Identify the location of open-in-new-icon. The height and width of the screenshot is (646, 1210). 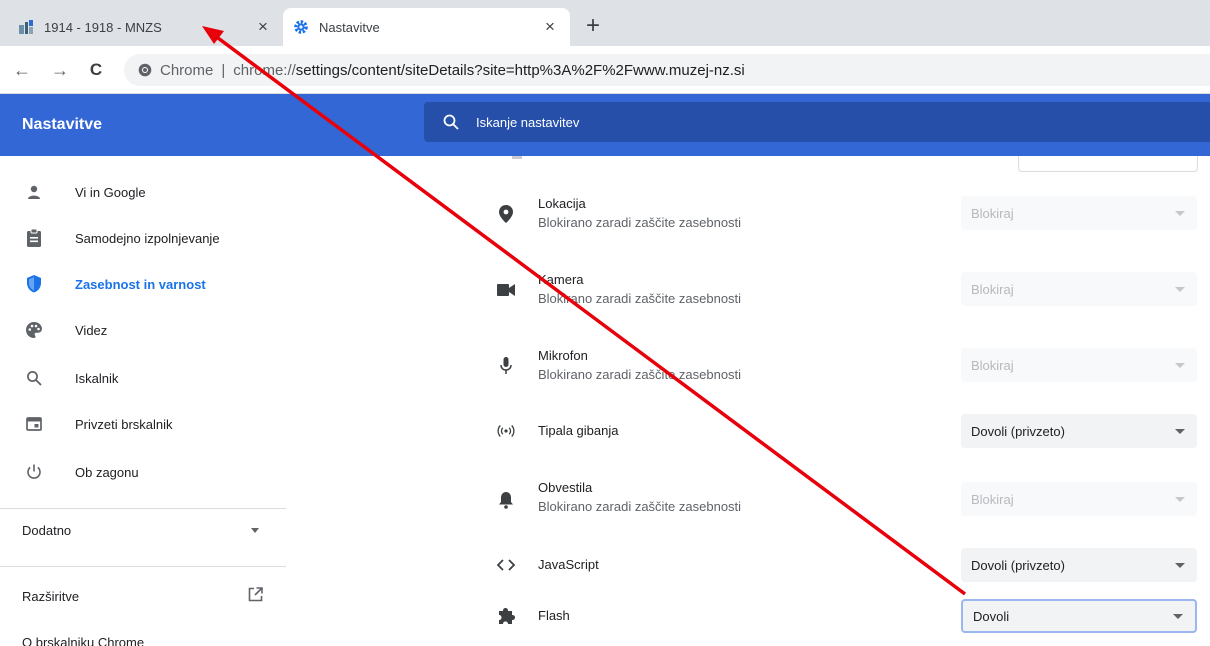
(255, 596).